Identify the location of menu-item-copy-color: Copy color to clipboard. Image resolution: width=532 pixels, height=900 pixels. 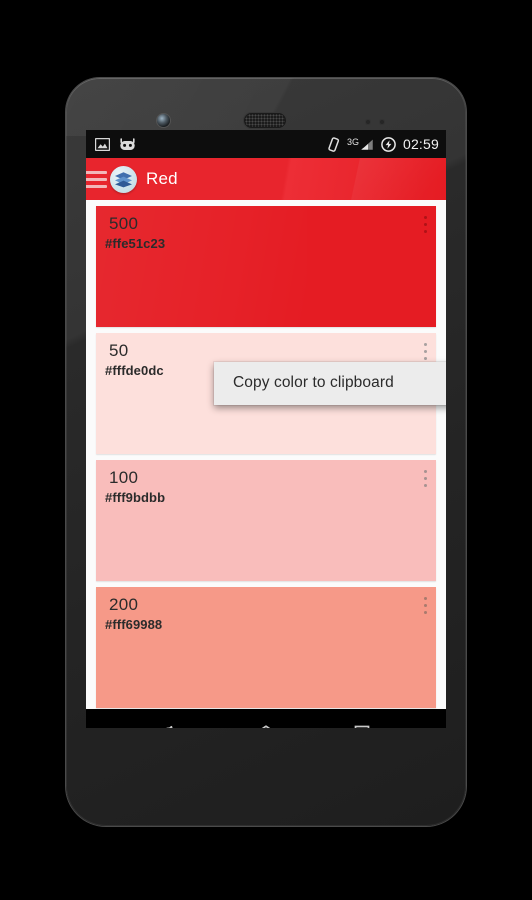
(330, 383).